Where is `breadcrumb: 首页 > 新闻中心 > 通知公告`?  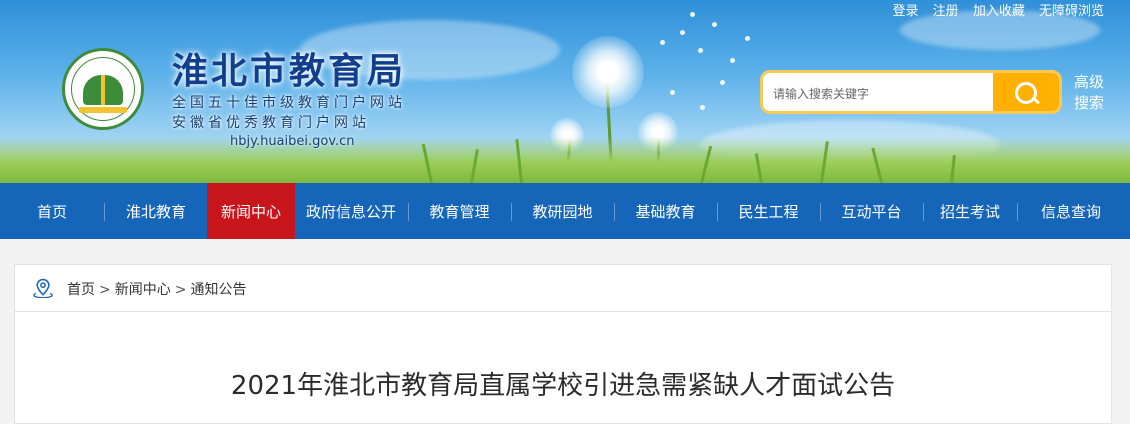
breadcrumb: 首页 > 新闻中心 > 通知公告 is located at coordinates (156, 289).